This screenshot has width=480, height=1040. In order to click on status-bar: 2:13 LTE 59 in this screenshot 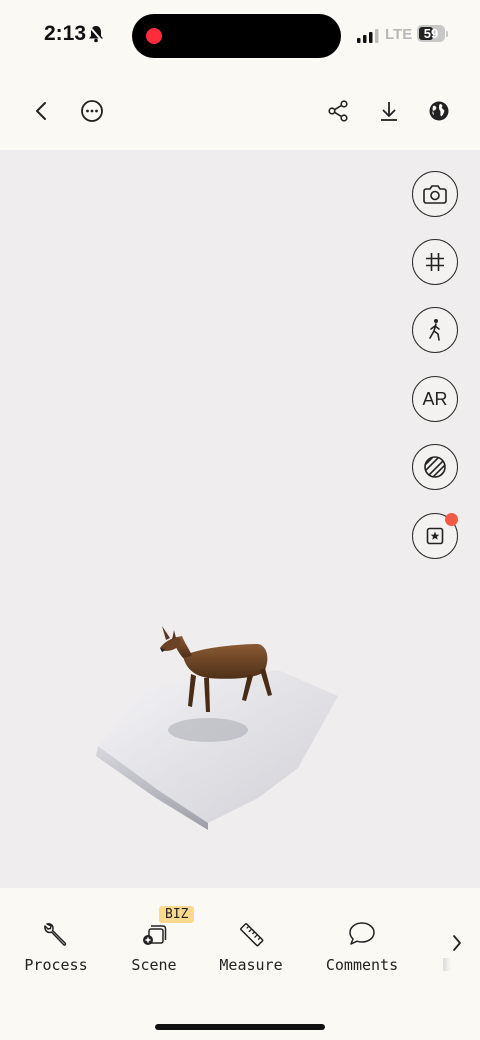, I will do `click(240, 36)`.